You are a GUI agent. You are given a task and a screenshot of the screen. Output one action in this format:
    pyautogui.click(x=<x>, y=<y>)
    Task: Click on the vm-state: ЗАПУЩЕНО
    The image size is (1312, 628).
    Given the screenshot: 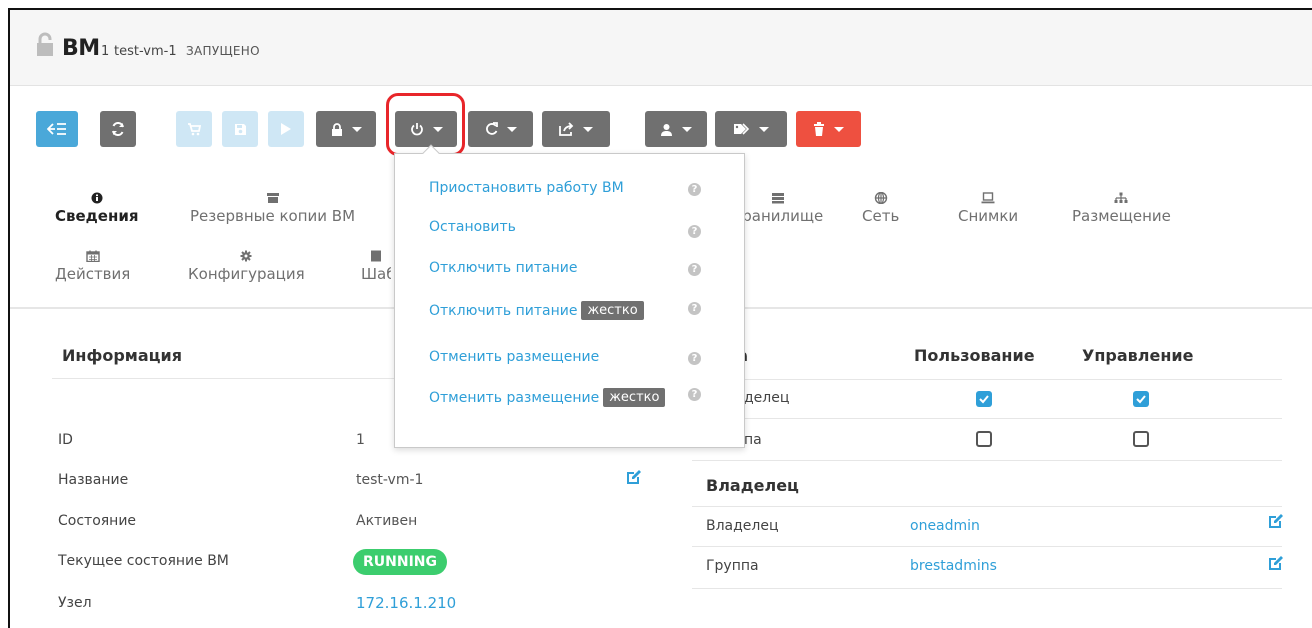 What is the action you would take?
    pyautogui.click(x=223, y=51)
    